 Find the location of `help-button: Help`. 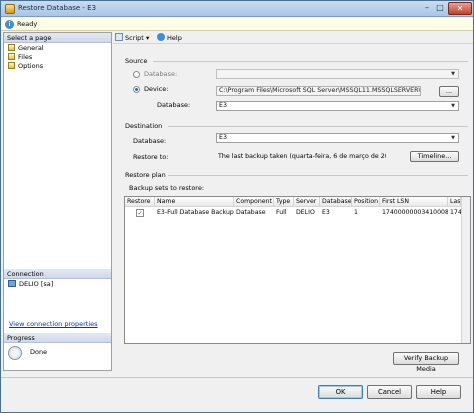

help-button: Help is located at coordinates (169, 38).